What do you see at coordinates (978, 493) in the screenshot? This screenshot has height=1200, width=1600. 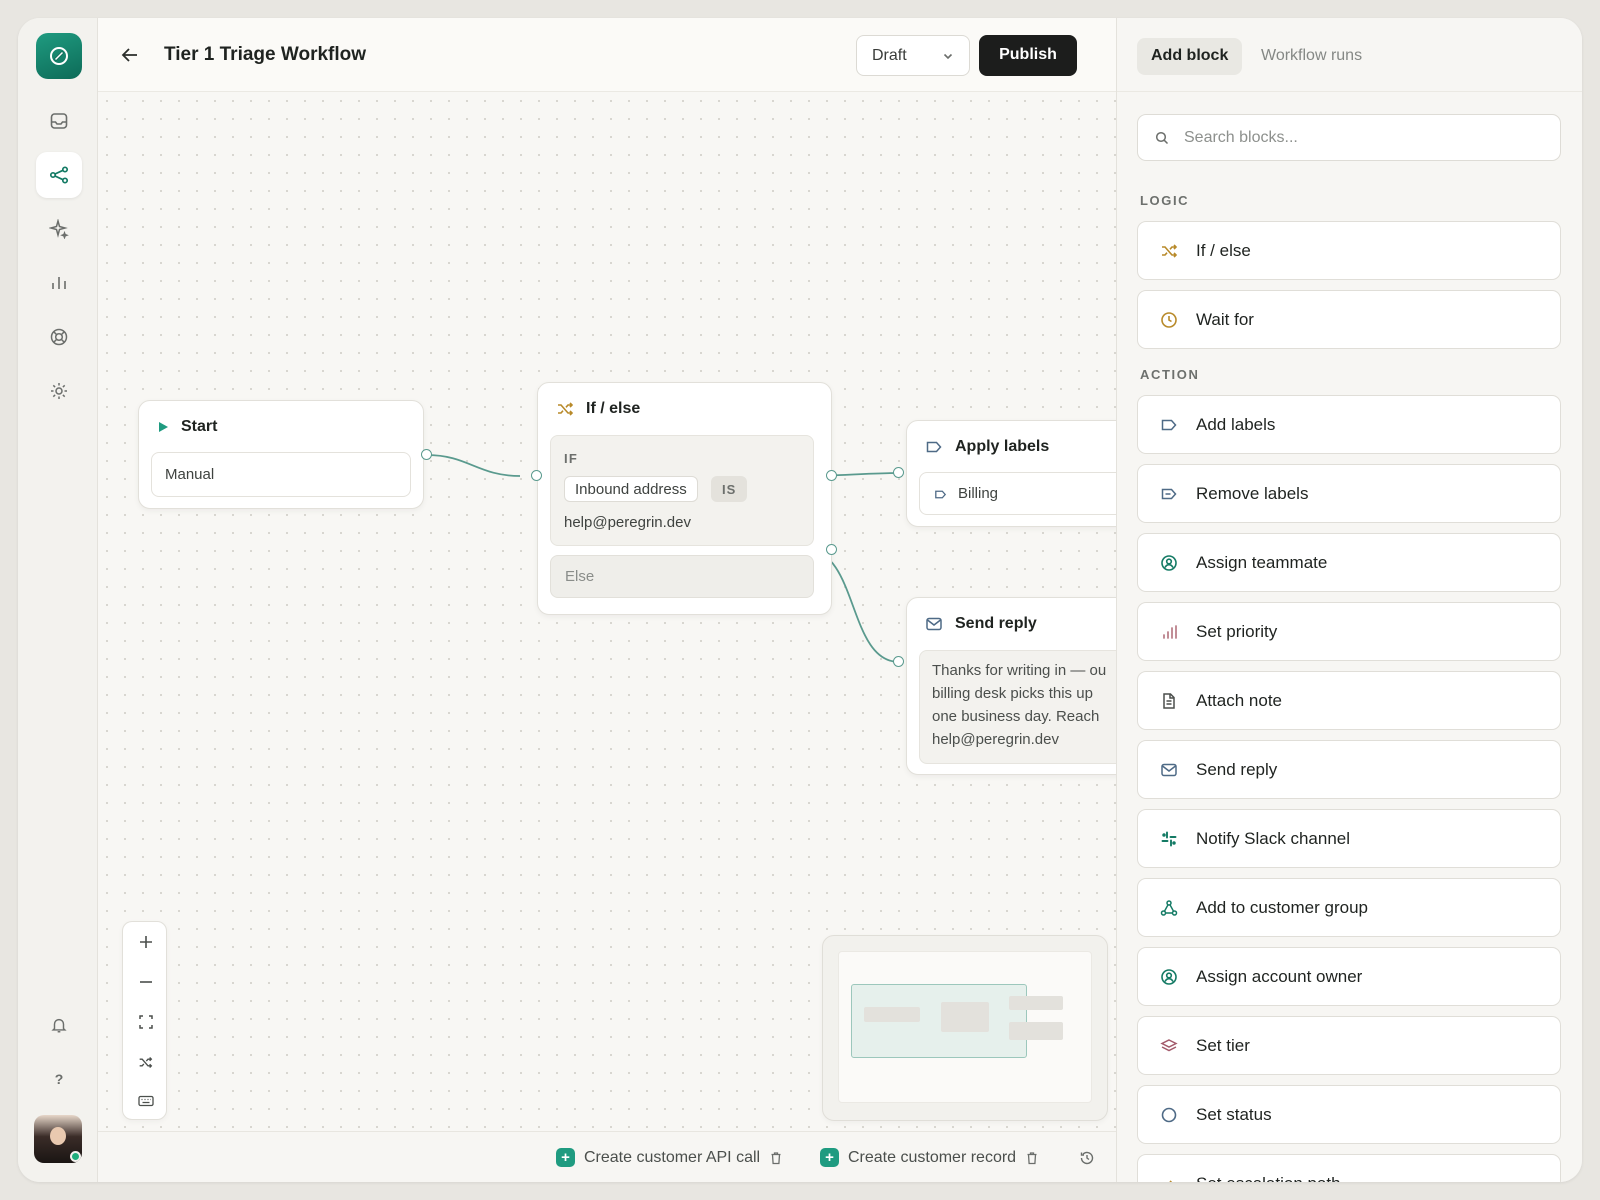 I see `label-name: Billing` at bounding box center [978, 493].